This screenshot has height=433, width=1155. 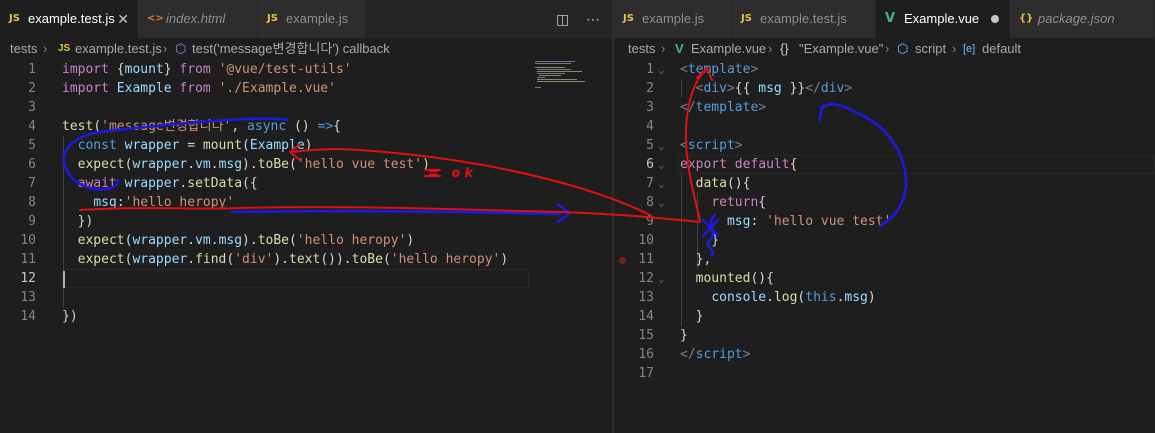 I want to click on code-text: <div>{{ msg }}</div>, so click(x=774, y=88).